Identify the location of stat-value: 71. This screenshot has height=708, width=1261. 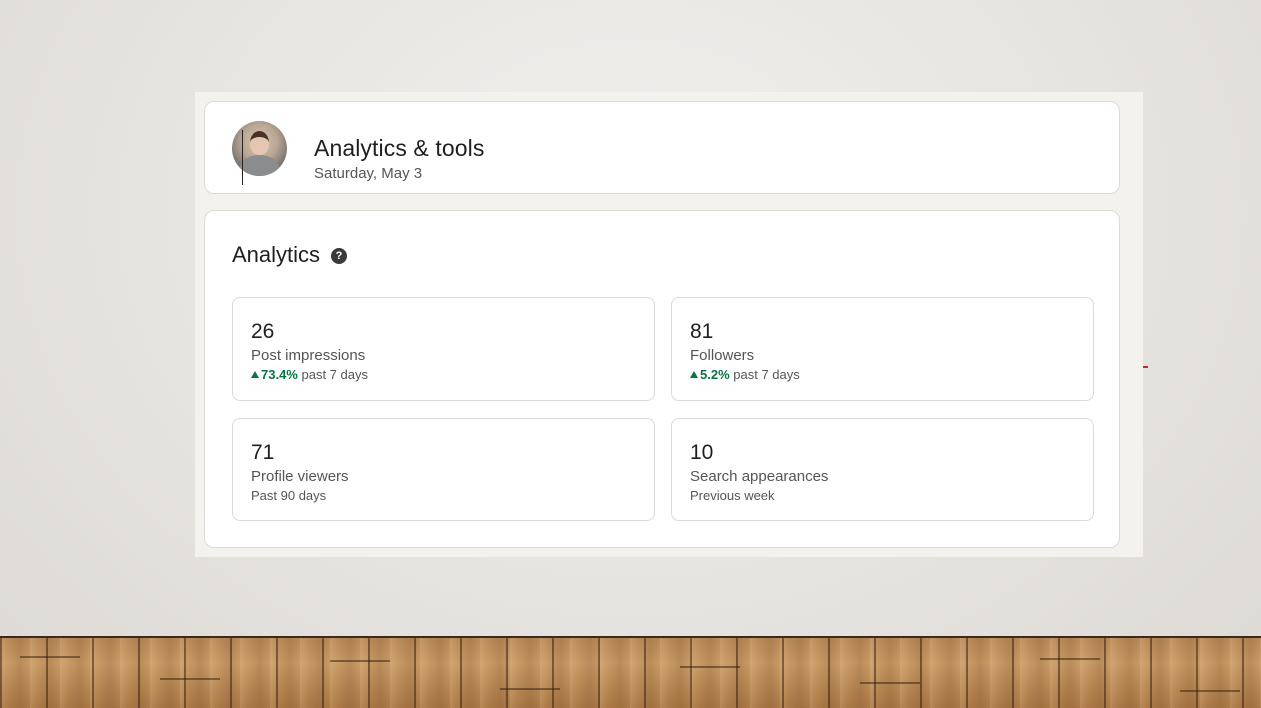
(263, 452).